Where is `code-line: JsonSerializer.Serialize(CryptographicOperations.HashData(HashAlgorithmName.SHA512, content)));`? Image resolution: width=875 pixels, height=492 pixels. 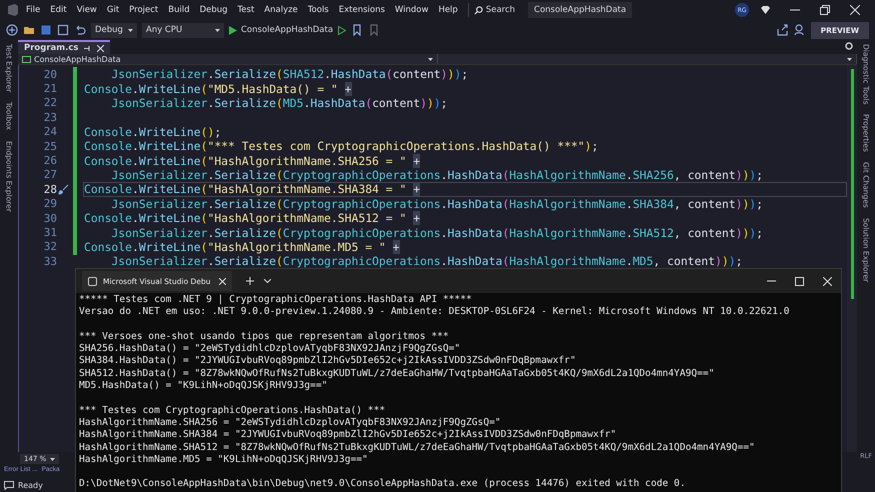 code-line: JsonSerializer.Serialize(CryptographicOperations.HashData(HashAlgorithmName.SHA512, content))); is located at coordinates (437, 233).